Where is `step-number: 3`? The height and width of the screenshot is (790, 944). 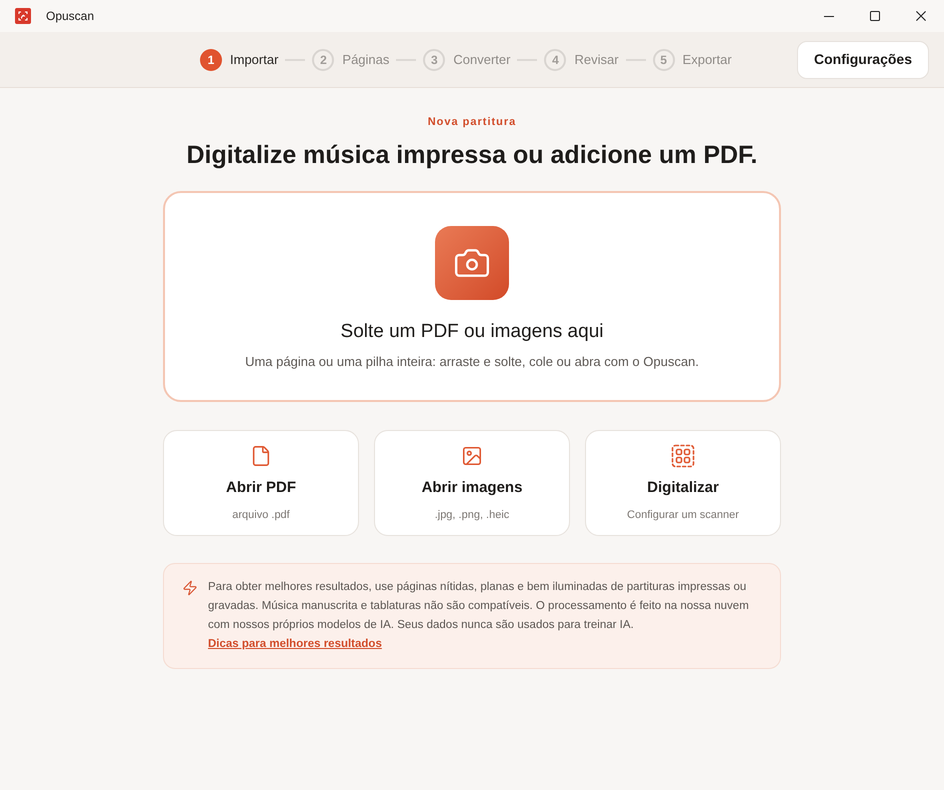
step-number: 3 is located at coordinates (434, 59).